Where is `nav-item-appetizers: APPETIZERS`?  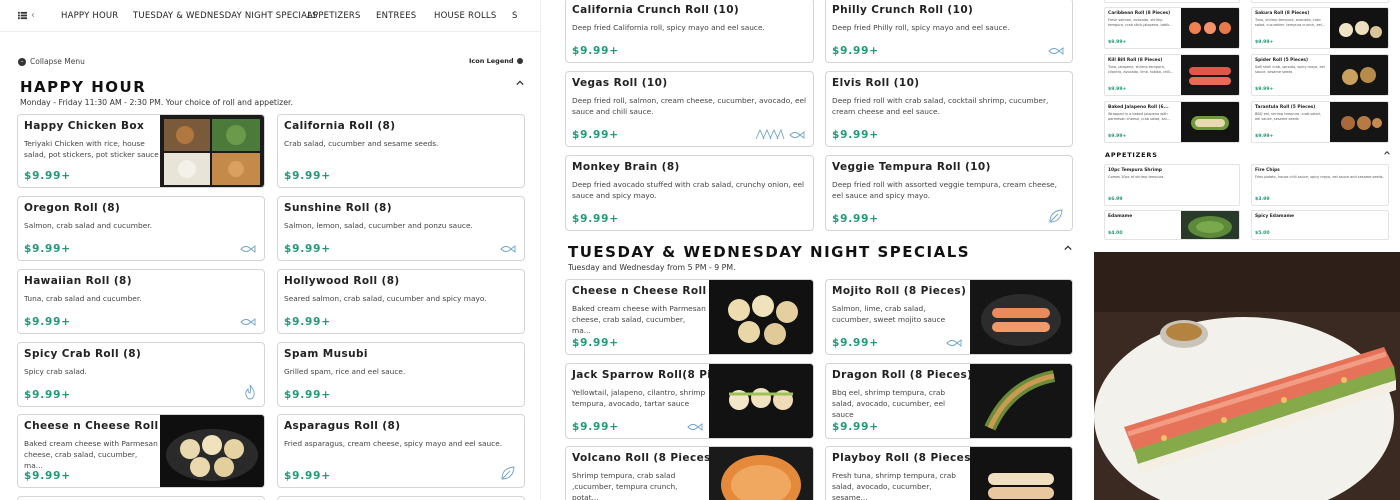 nav-item-appetizers: APPETIZERS is located at coordinates (334, 16).